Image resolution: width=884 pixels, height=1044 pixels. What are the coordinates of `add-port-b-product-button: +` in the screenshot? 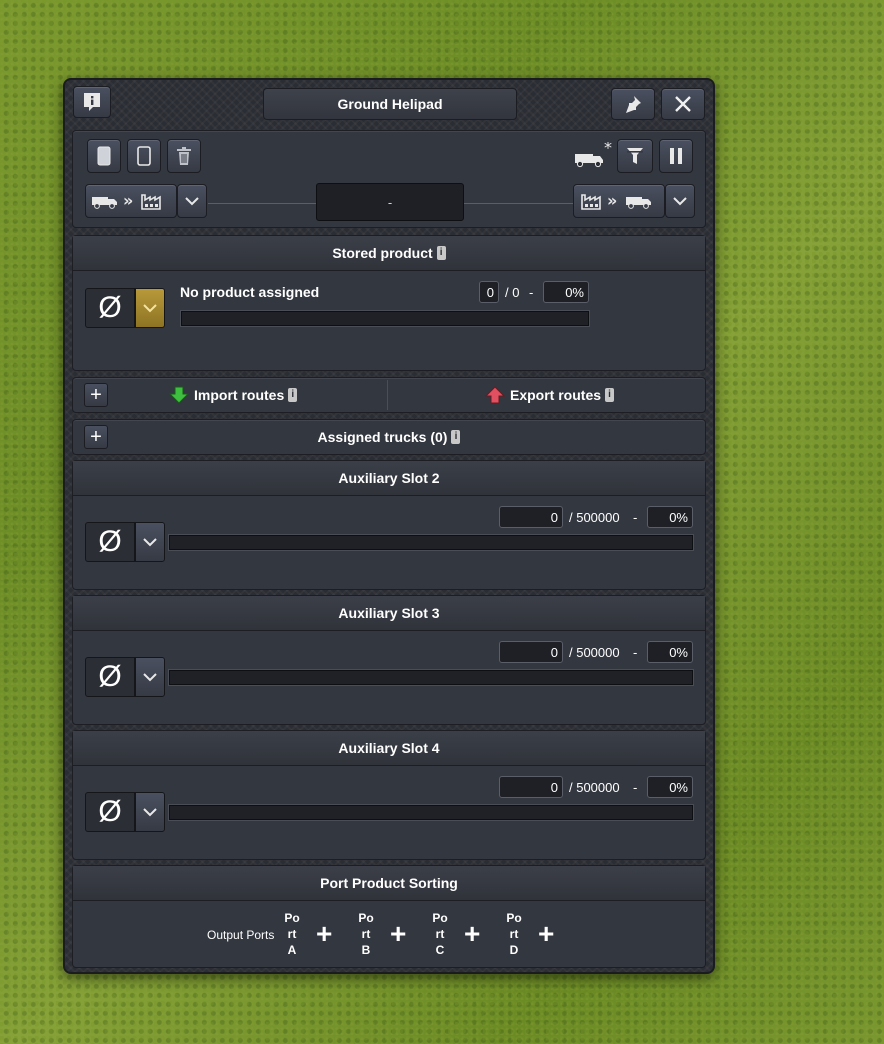 It's located at (398, 934).